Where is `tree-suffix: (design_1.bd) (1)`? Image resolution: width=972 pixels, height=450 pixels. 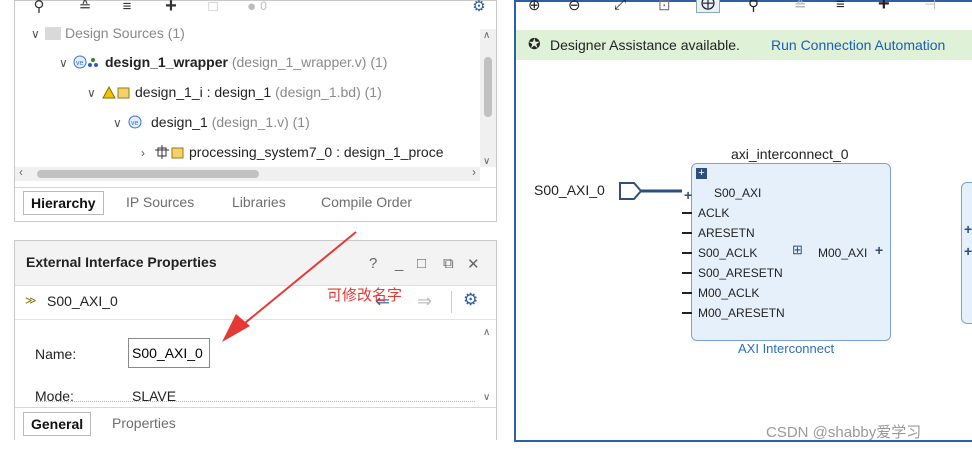 tree-suffix: (design_1.bd) (1) is located at coordinates (328, 92).